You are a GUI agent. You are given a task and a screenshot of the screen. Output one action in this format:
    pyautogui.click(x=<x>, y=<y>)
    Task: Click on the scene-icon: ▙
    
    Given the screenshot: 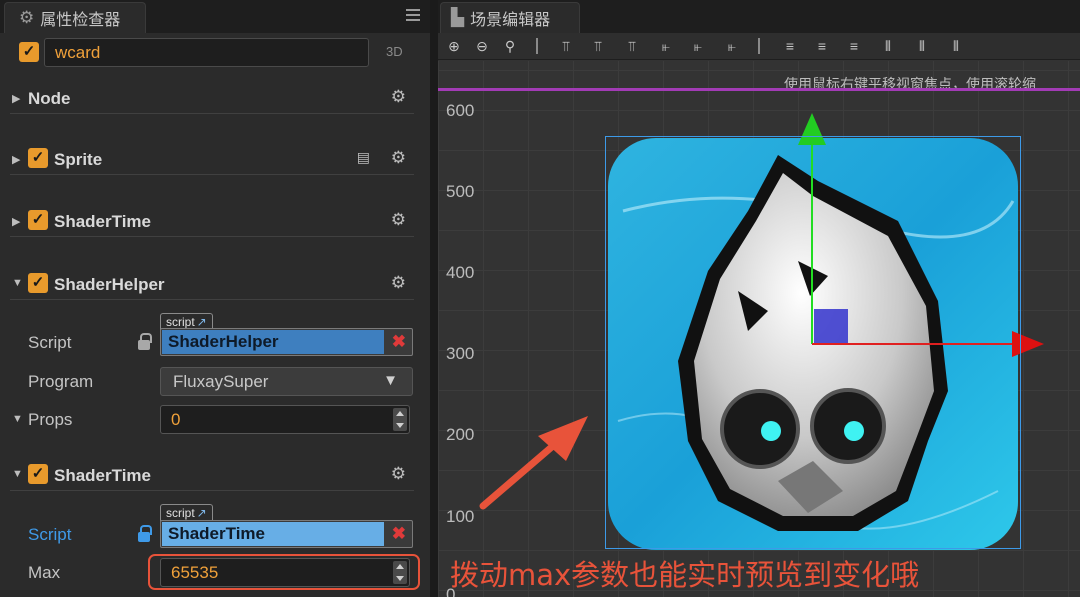 What is the action you would take?
    pyautogui.click(x=458, y=18)
    